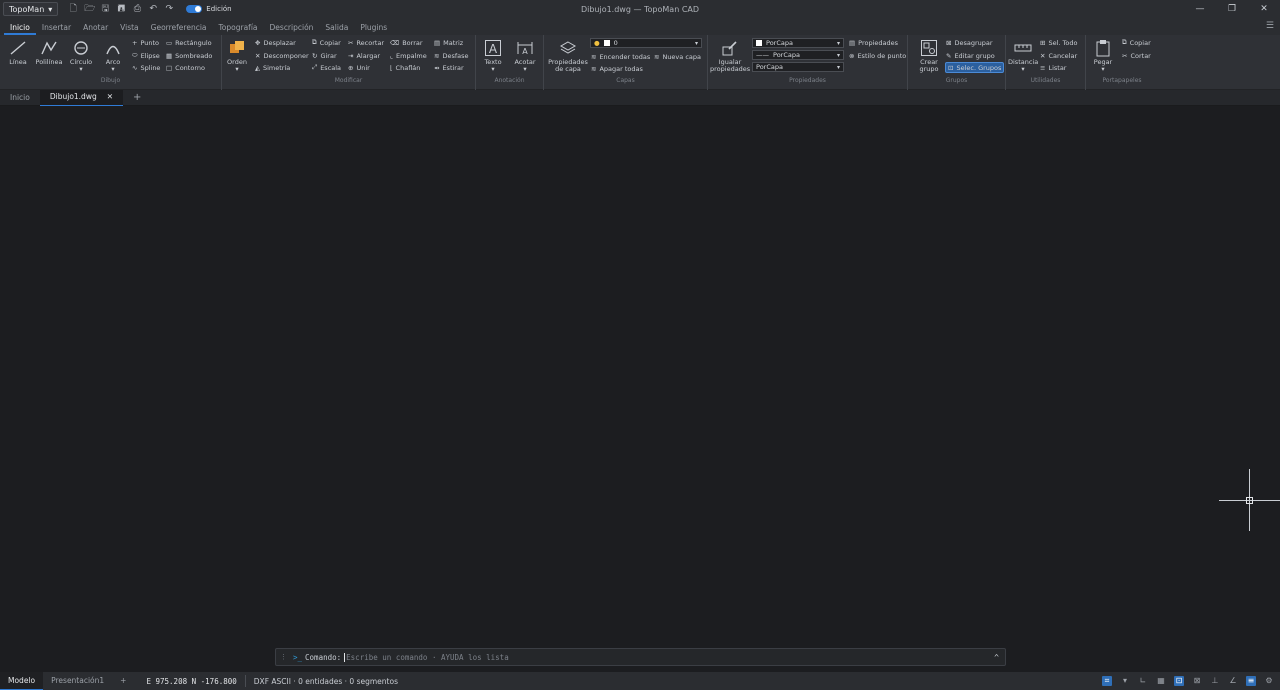 The width and height of the screenshot is (1280, 690). Describe the element at coordinates (292, 27) in the screenshot. I see `tab-descripcion: Descripción` at that location.